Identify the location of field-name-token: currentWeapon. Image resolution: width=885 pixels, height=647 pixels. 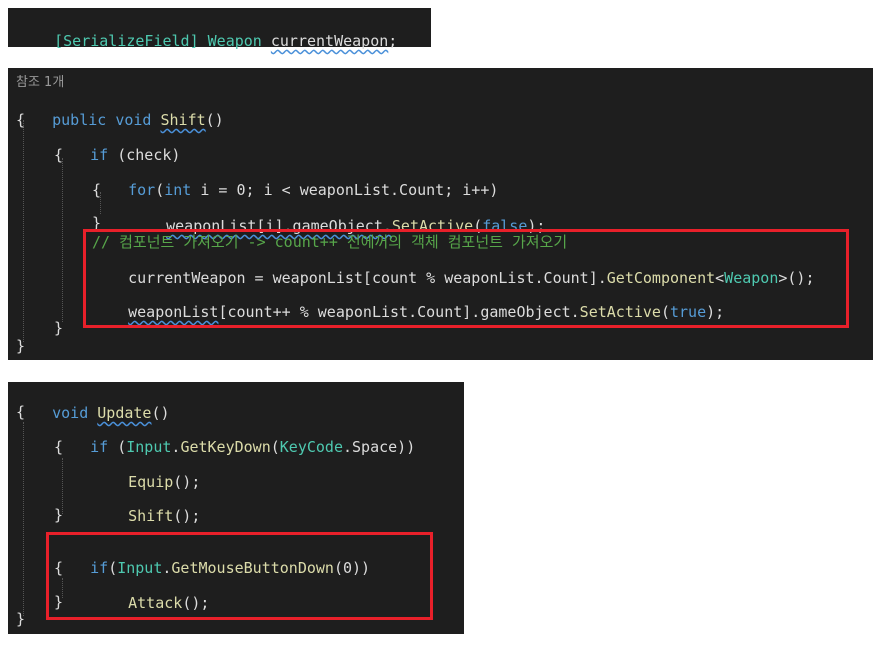
(329, 41).